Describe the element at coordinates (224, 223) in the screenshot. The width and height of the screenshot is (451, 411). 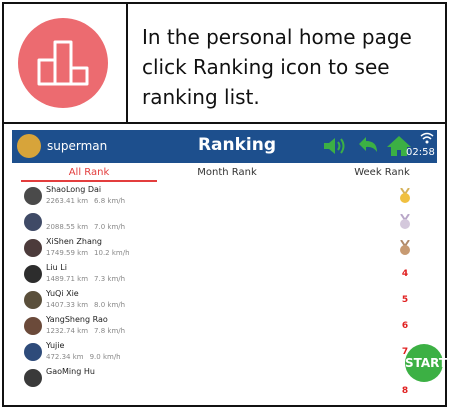
I see `list-item: 2088.55 km 7.0 km/h` at that location.